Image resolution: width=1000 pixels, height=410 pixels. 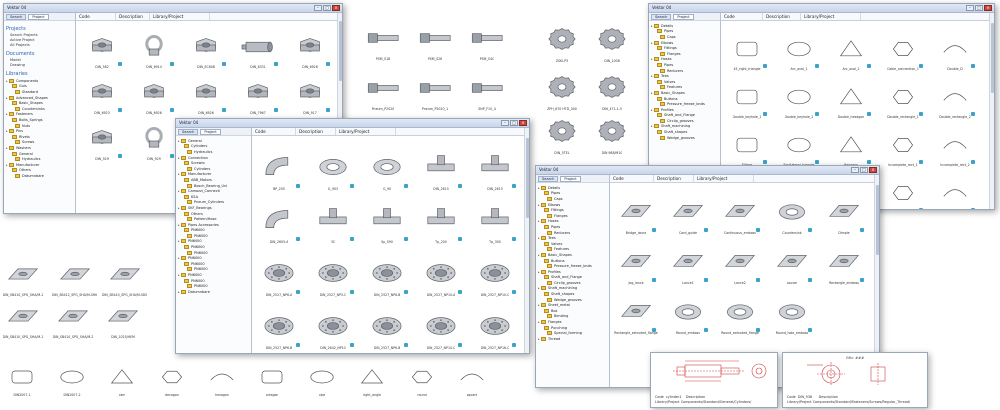 What do you see at coordinates (39, 65) in the screenshot?
I see `sidebar-link: Drawing` at bounding box center [39, 65].